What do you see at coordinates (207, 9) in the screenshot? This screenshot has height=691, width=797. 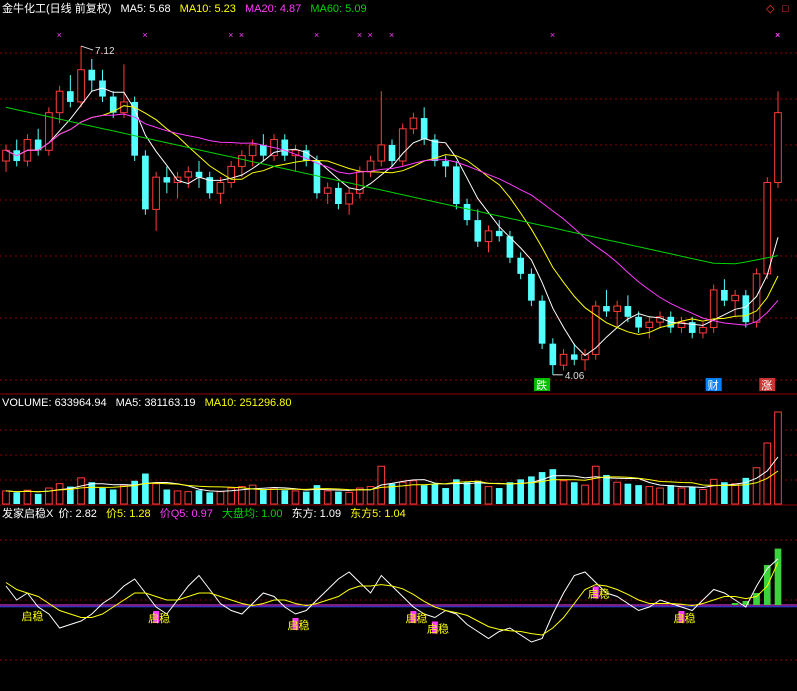 I see `ma10-label: MA10: 5.23` at bounding box center [207, 9].